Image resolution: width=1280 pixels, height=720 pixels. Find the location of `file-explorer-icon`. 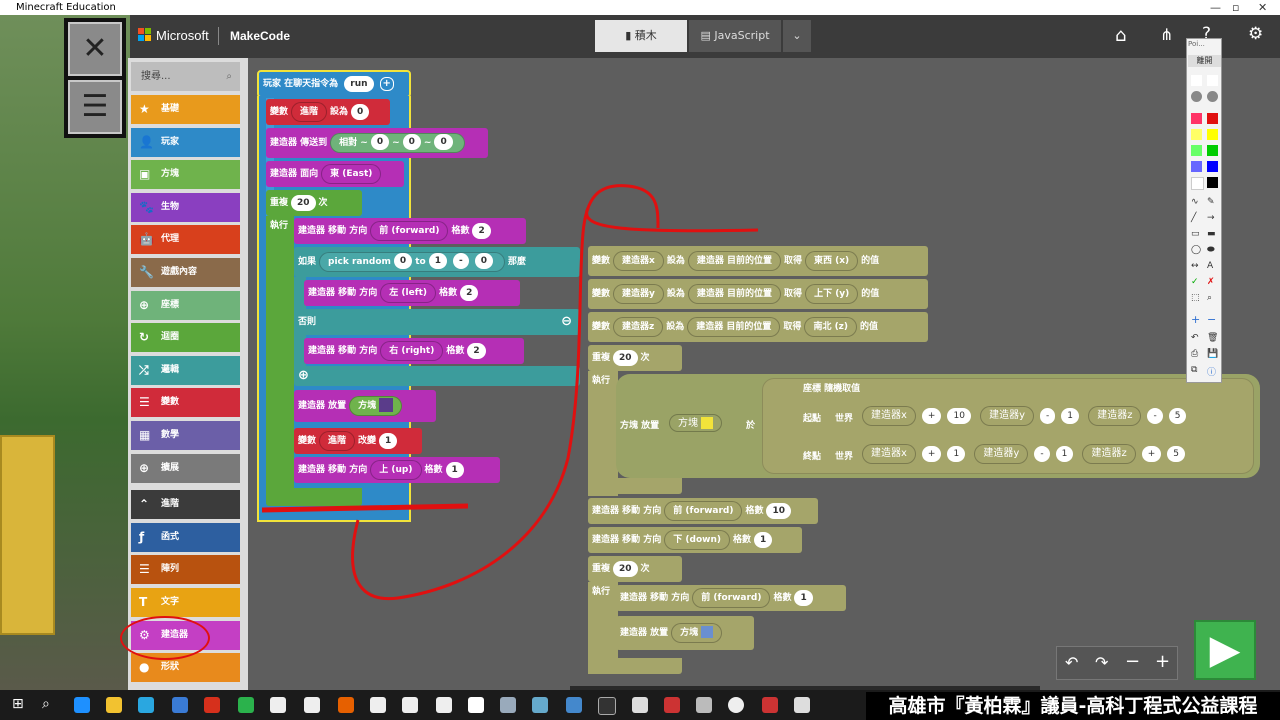

file-explorer-icon is located at coordinates (114, 705).